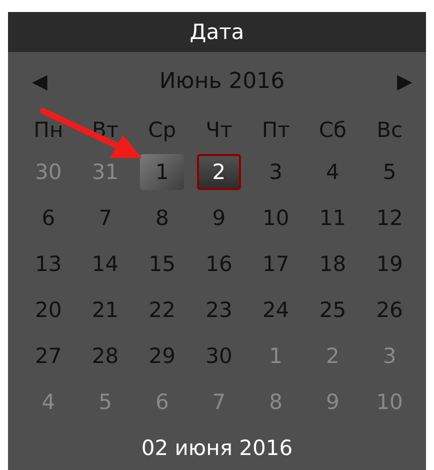  I want to click on day-cell: 12, so click(390, 218).